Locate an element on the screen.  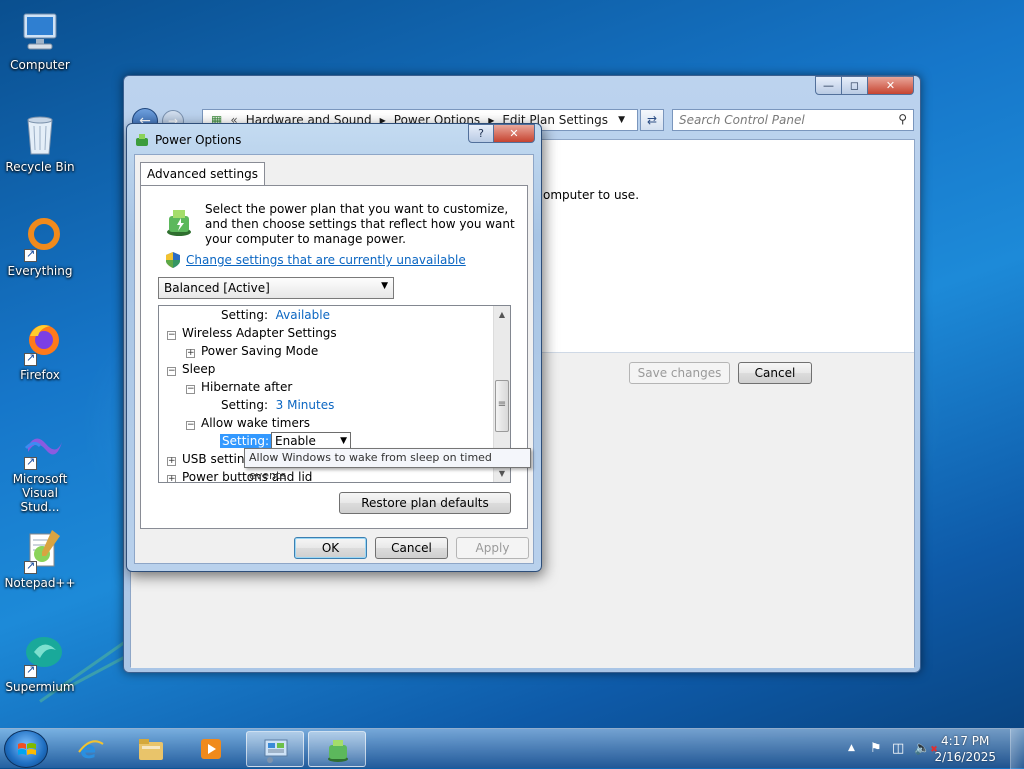
clock-time: 4:17 PM is located at coordinates (965, 741).